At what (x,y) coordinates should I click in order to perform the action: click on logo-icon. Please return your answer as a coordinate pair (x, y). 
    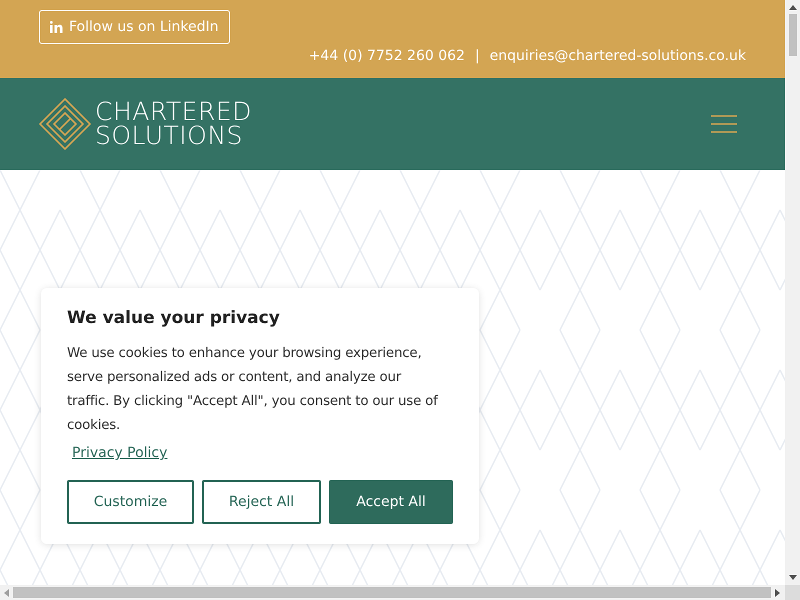
    Looking at the image, I should click on (65, 124).